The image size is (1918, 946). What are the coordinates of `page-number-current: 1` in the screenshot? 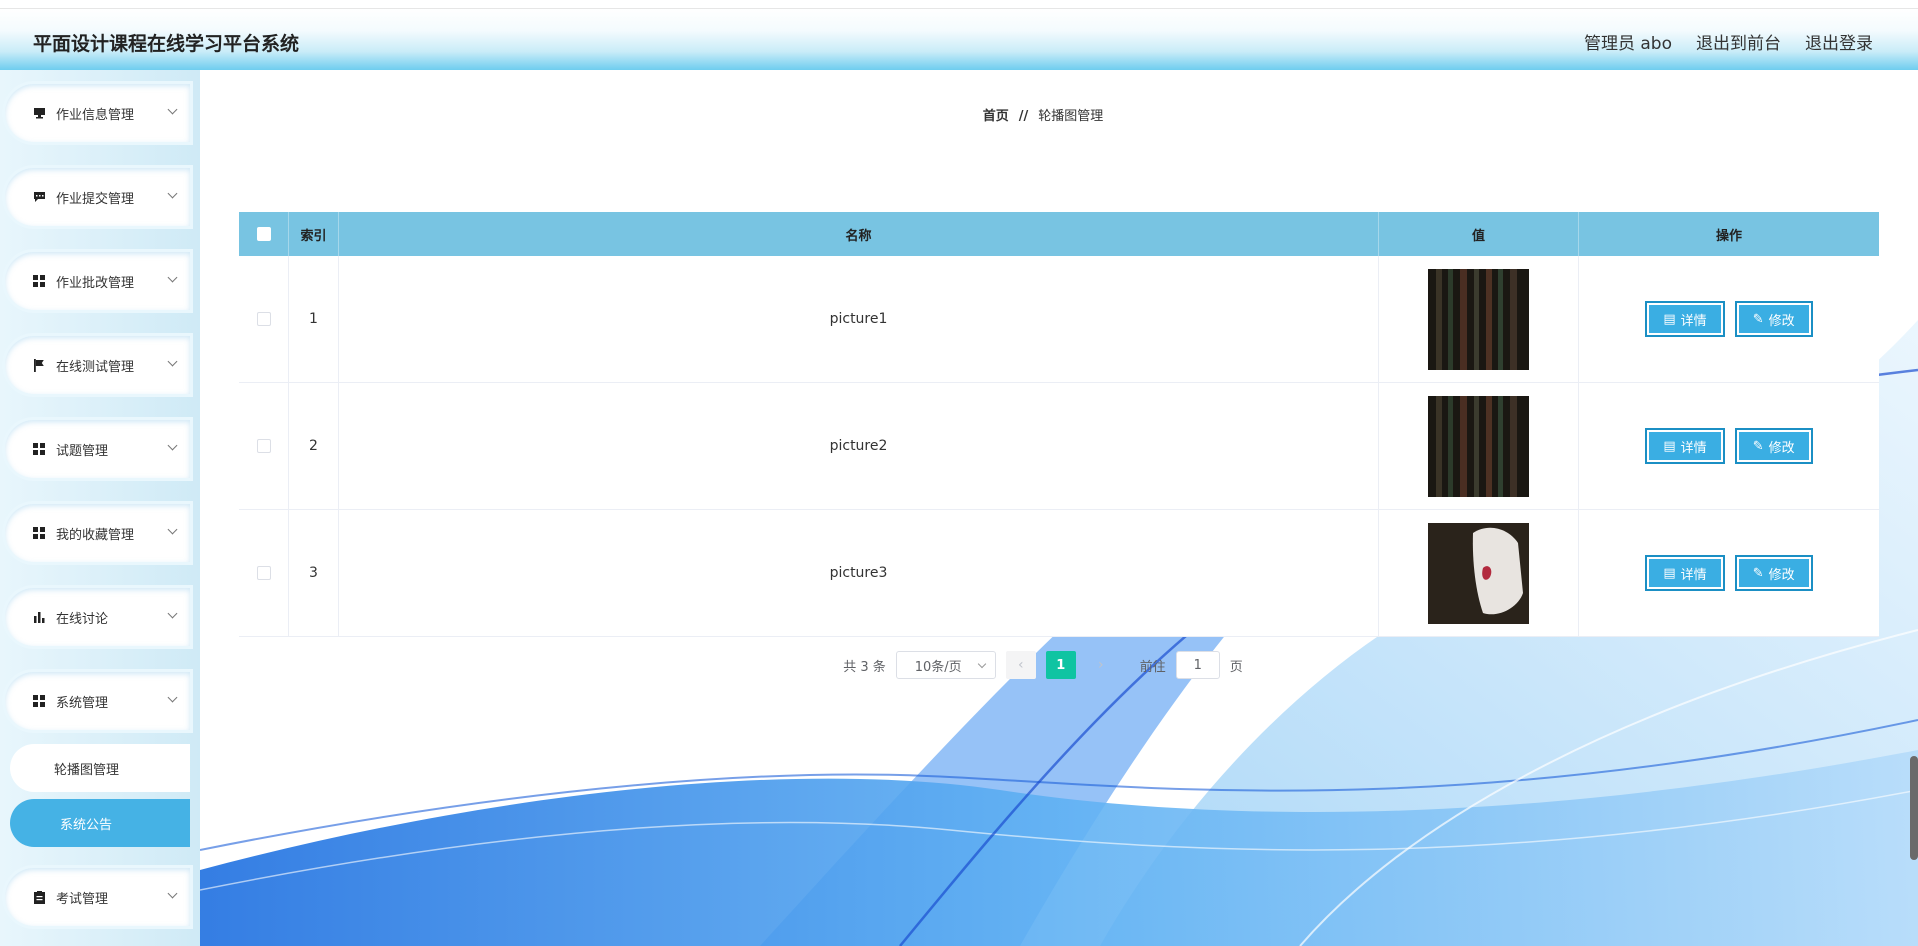 It's located at (1060, 665).